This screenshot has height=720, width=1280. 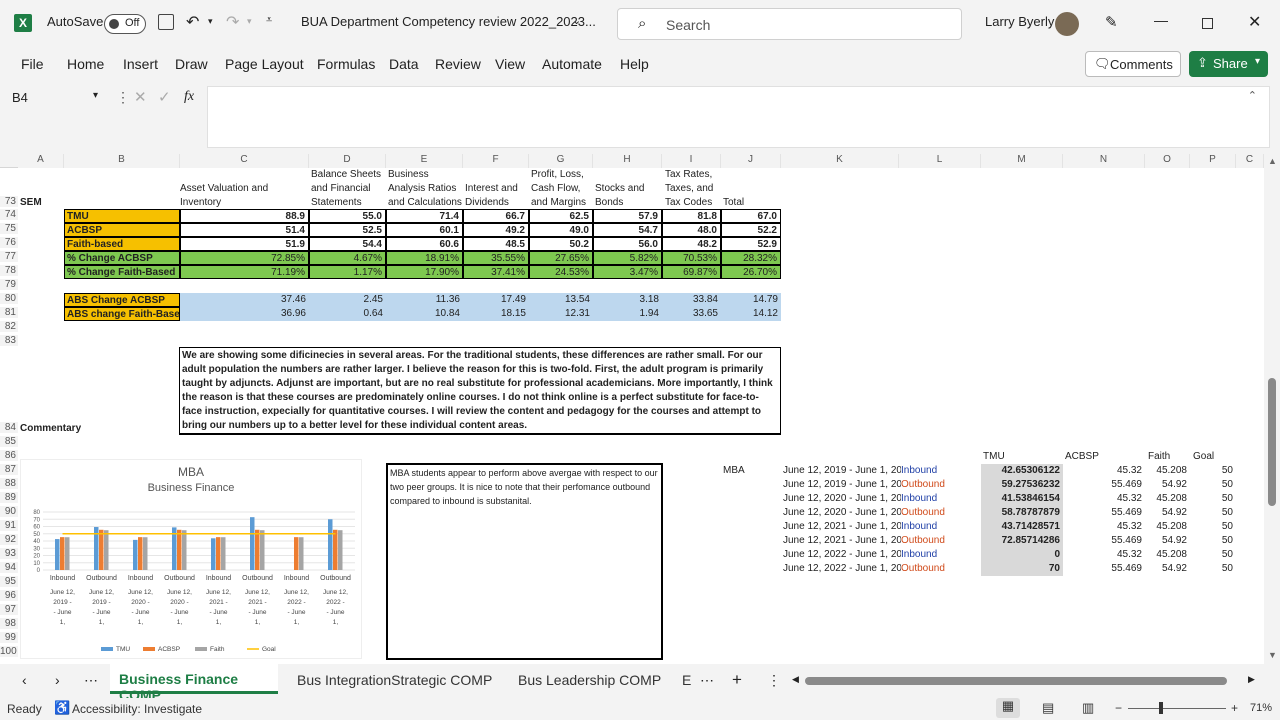 What do you see at coordinates (123, 97) in the screenshot?
I see `more-icon: ⋮` at bounding box center [123, 97].